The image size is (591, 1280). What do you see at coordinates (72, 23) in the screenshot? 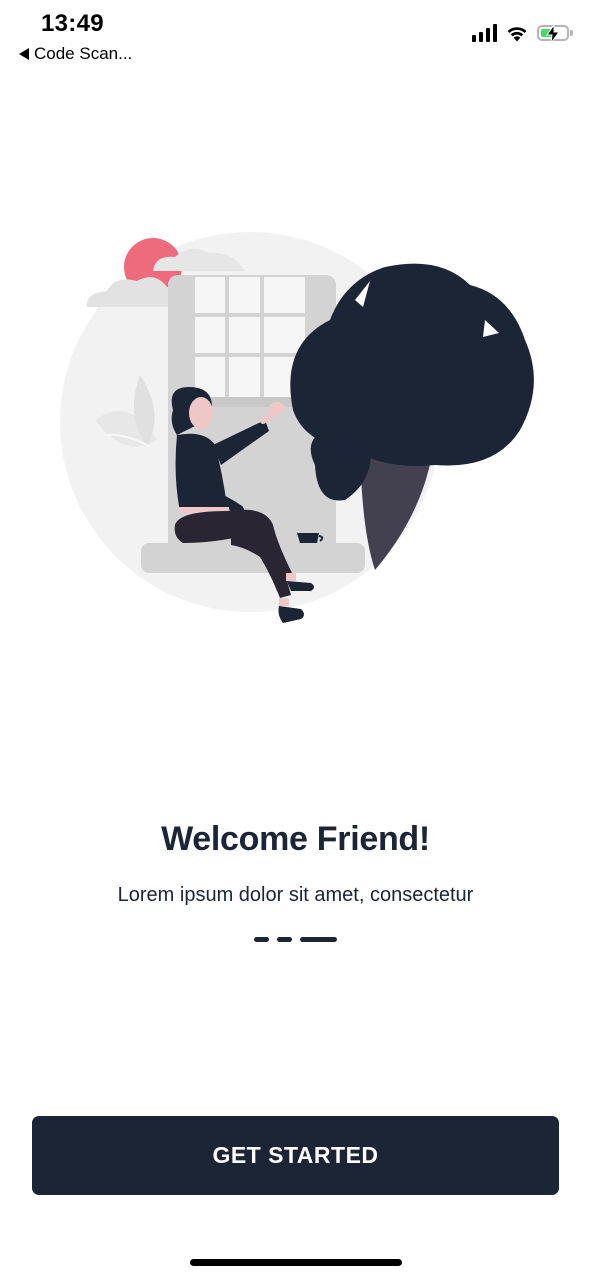
I see `status-time: 13:49` at bounding box center [72, 23].